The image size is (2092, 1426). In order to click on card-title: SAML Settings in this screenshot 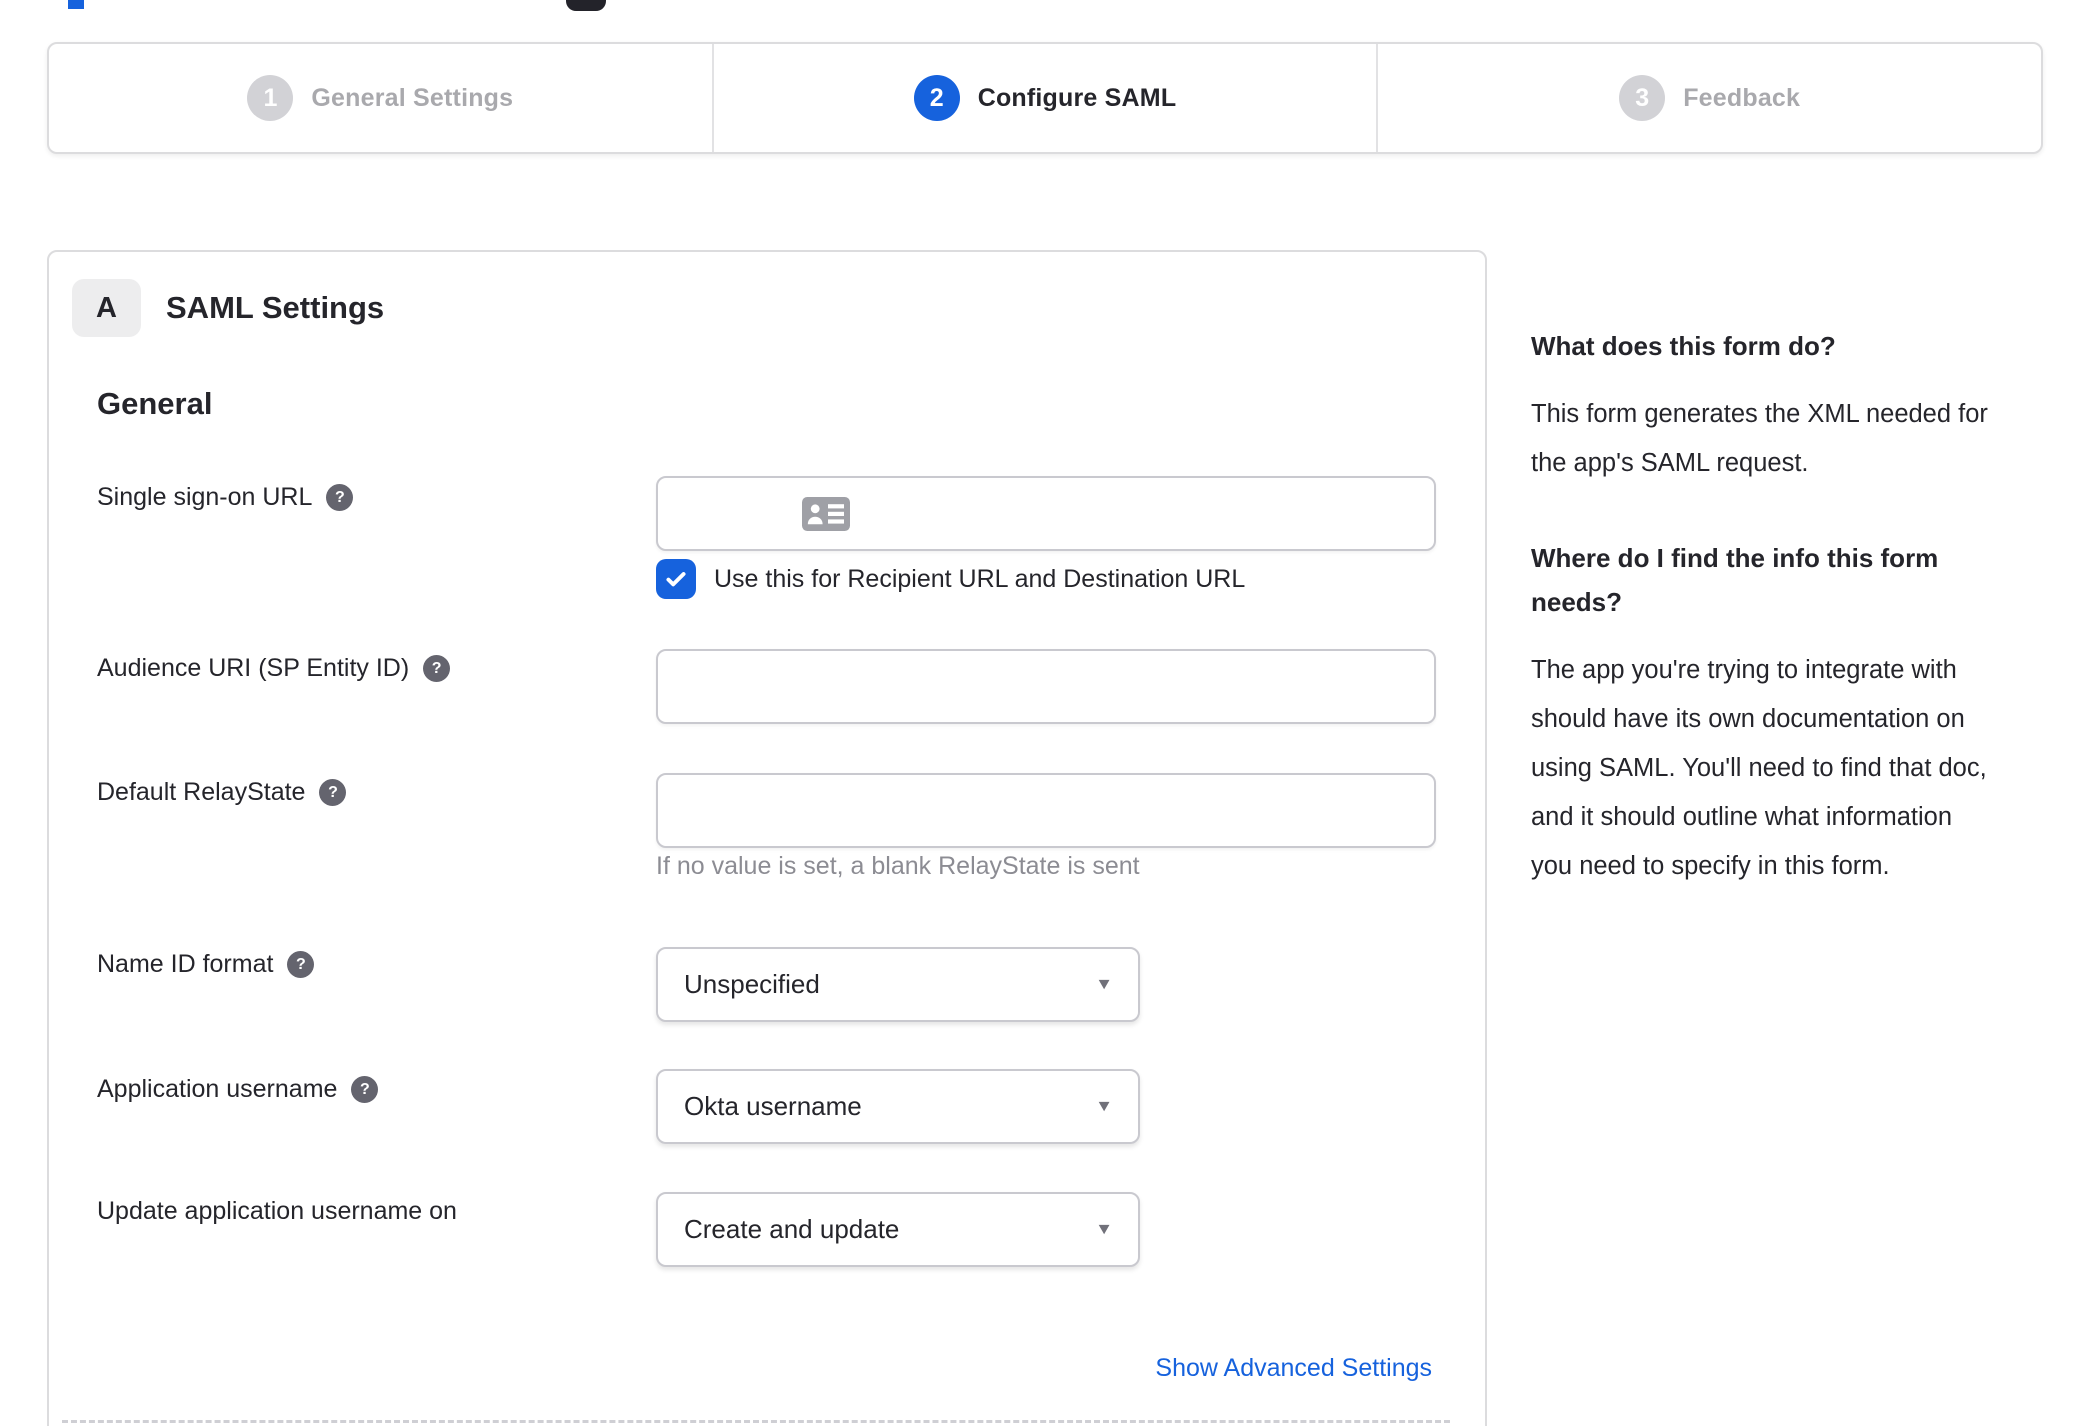, I will do `click(275, 307)`.